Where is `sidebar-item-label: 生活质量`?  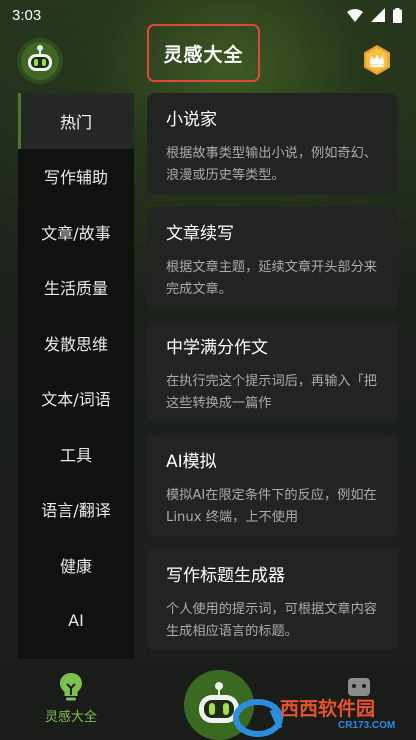 sidebar-item-label: 生活质量 is located at coordinates (75, 289).